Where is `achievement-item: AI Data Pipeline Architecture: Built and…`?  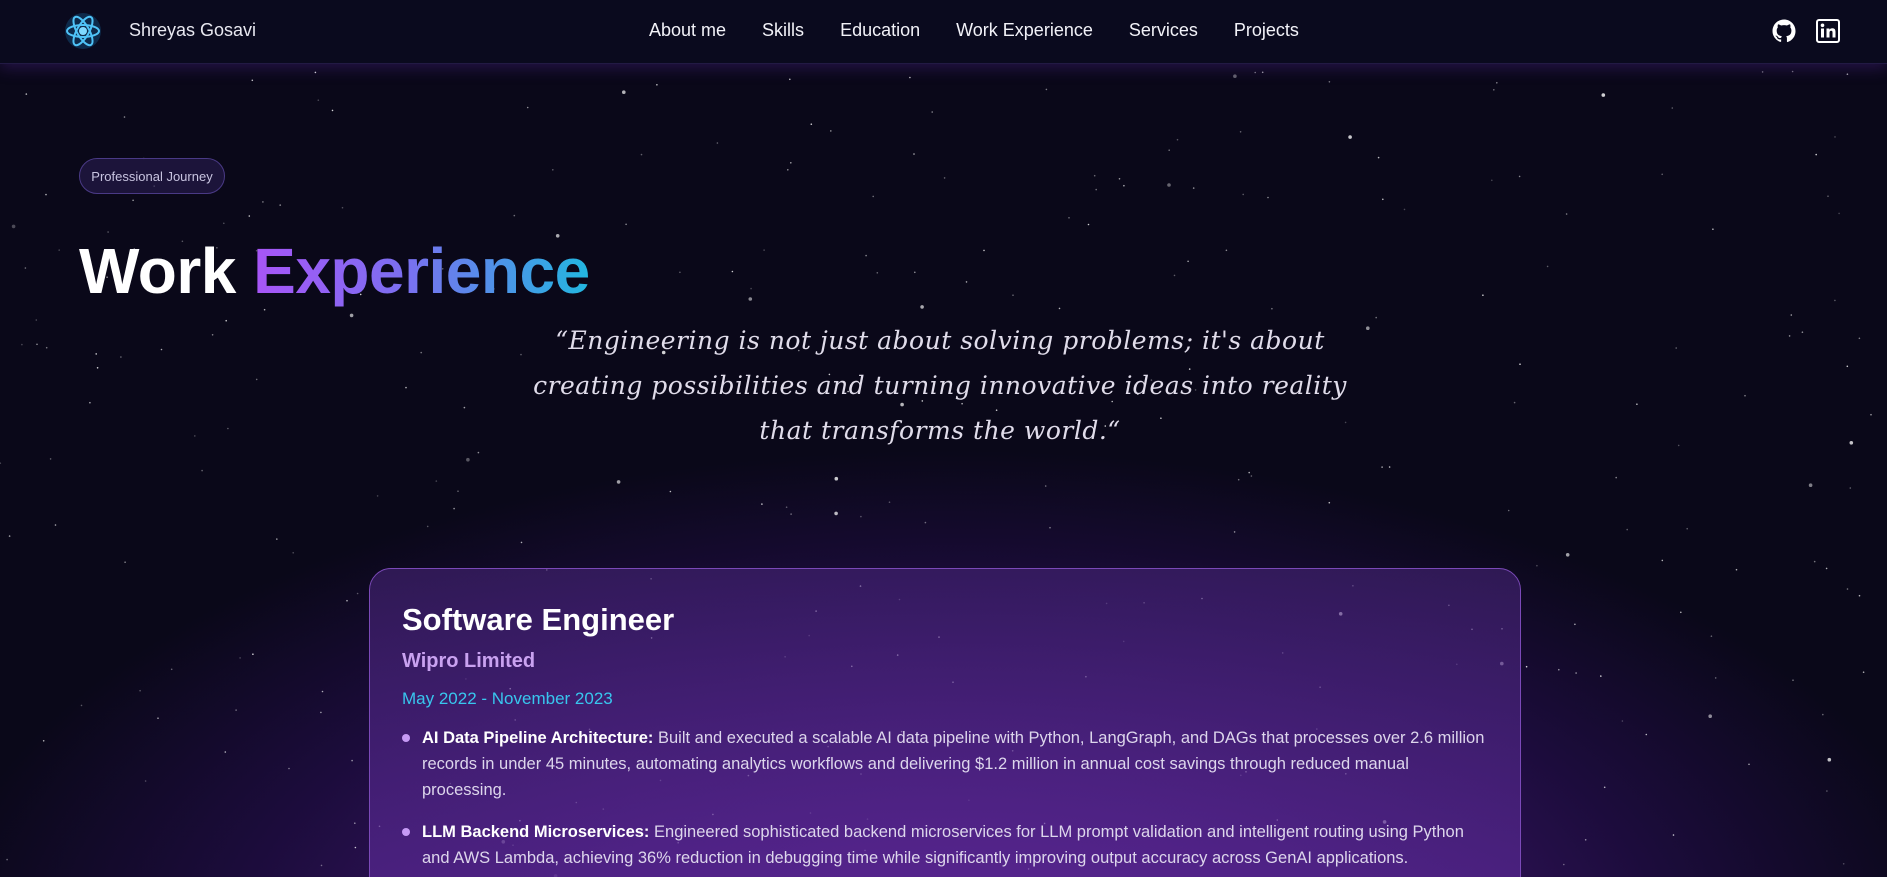
achievement-item: AI Data Pipeline Architecture: Built and… is located at coordinates (945, 764).